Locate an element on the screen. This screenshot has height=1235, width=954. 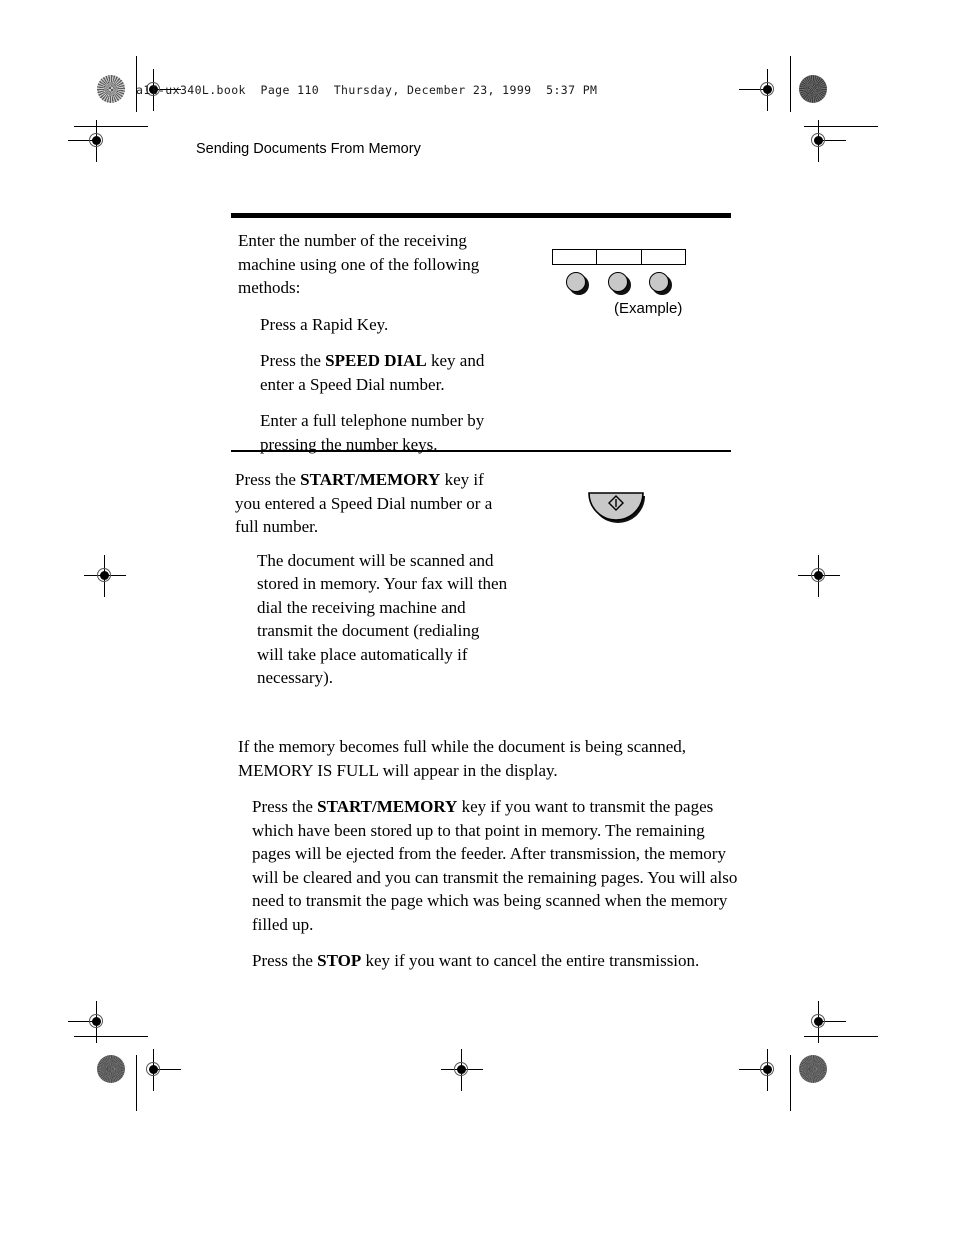
registration-target-bottom-left-inner is located at coordinates (160, 1070).